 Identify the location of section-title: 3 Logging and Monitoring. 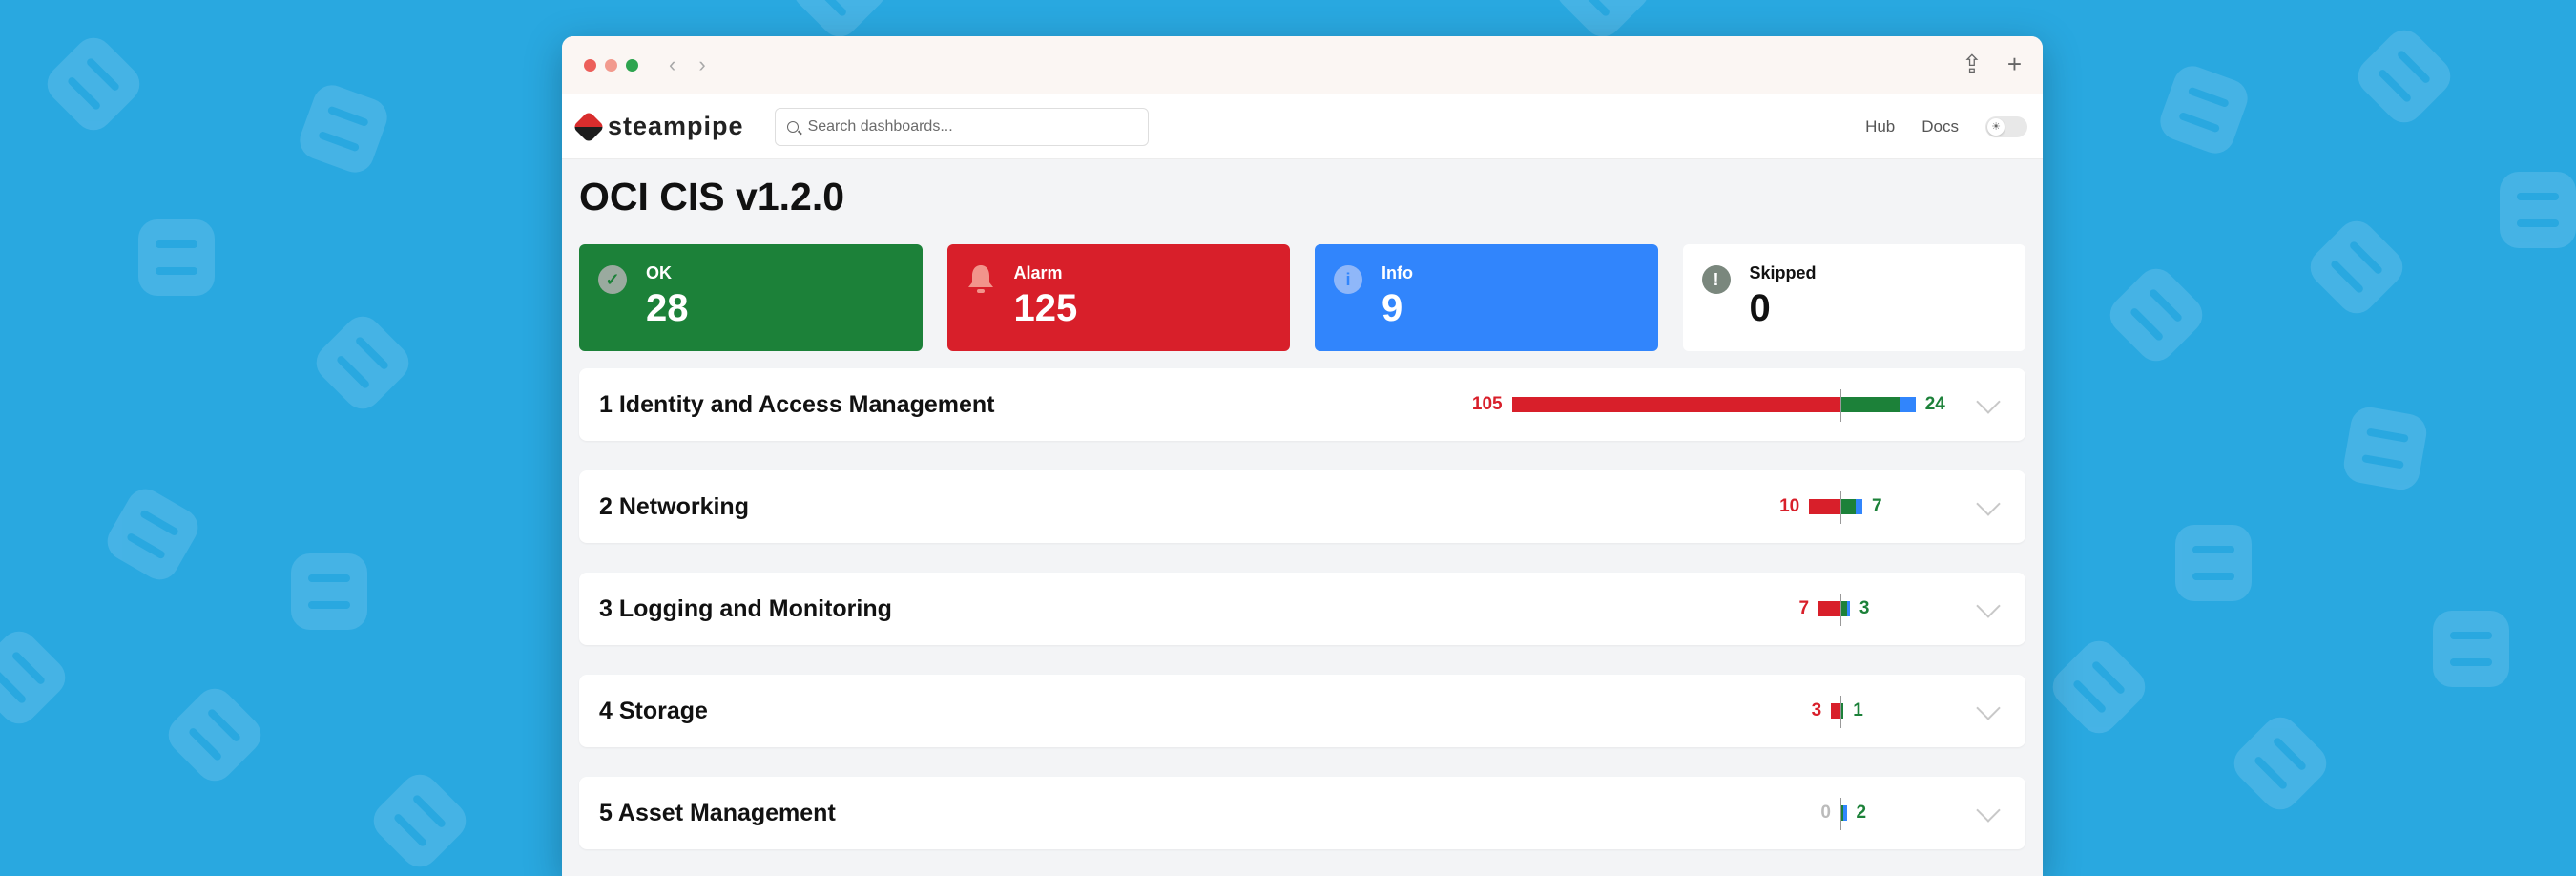
(745, 608).